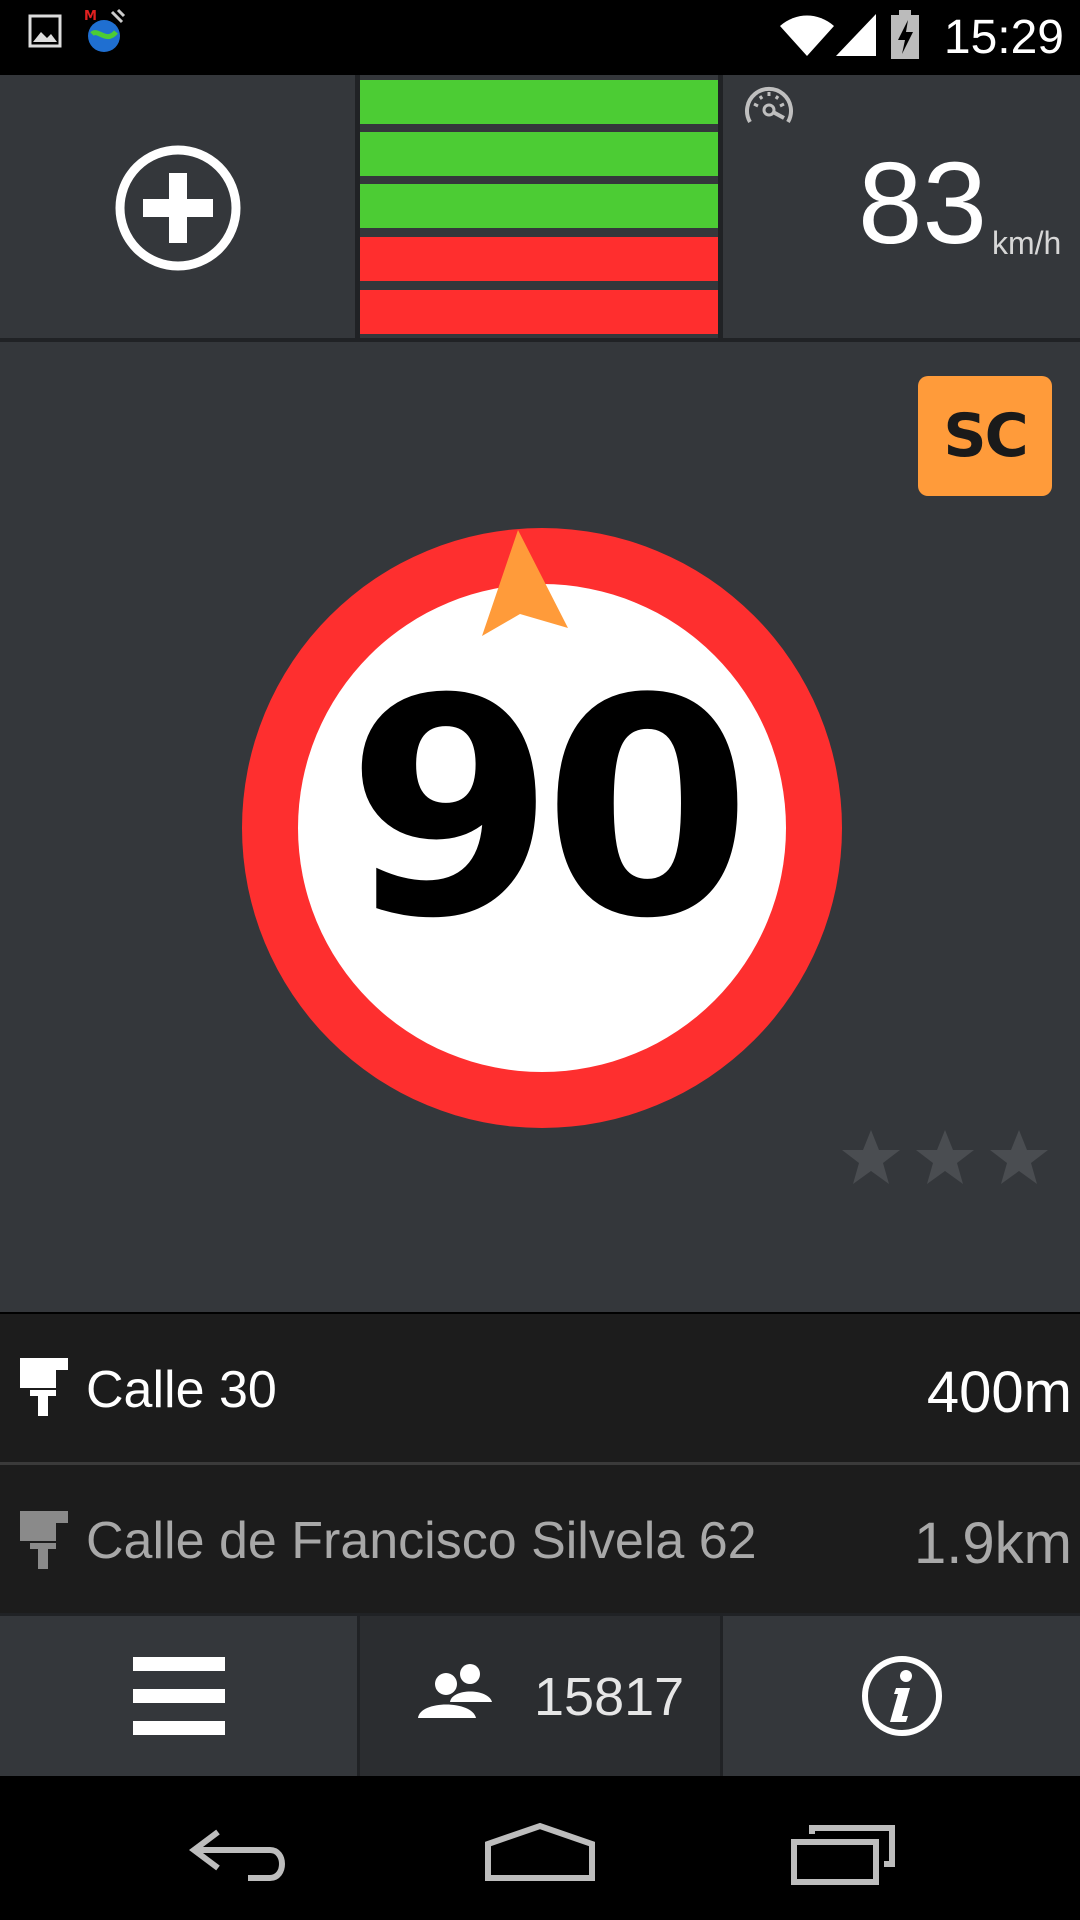 The height and width of the screenshot is (1920, 1080). I want to click on navigation-bar, so click(540, 1848).